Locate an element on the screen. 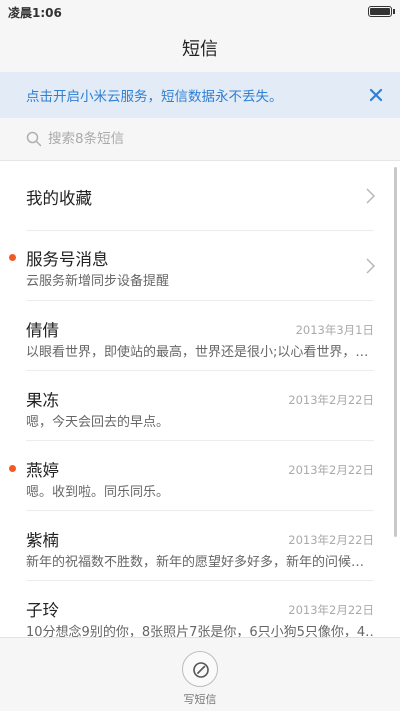 The image size is (400, 711). battery-icon is located at coordinates (380, 11).